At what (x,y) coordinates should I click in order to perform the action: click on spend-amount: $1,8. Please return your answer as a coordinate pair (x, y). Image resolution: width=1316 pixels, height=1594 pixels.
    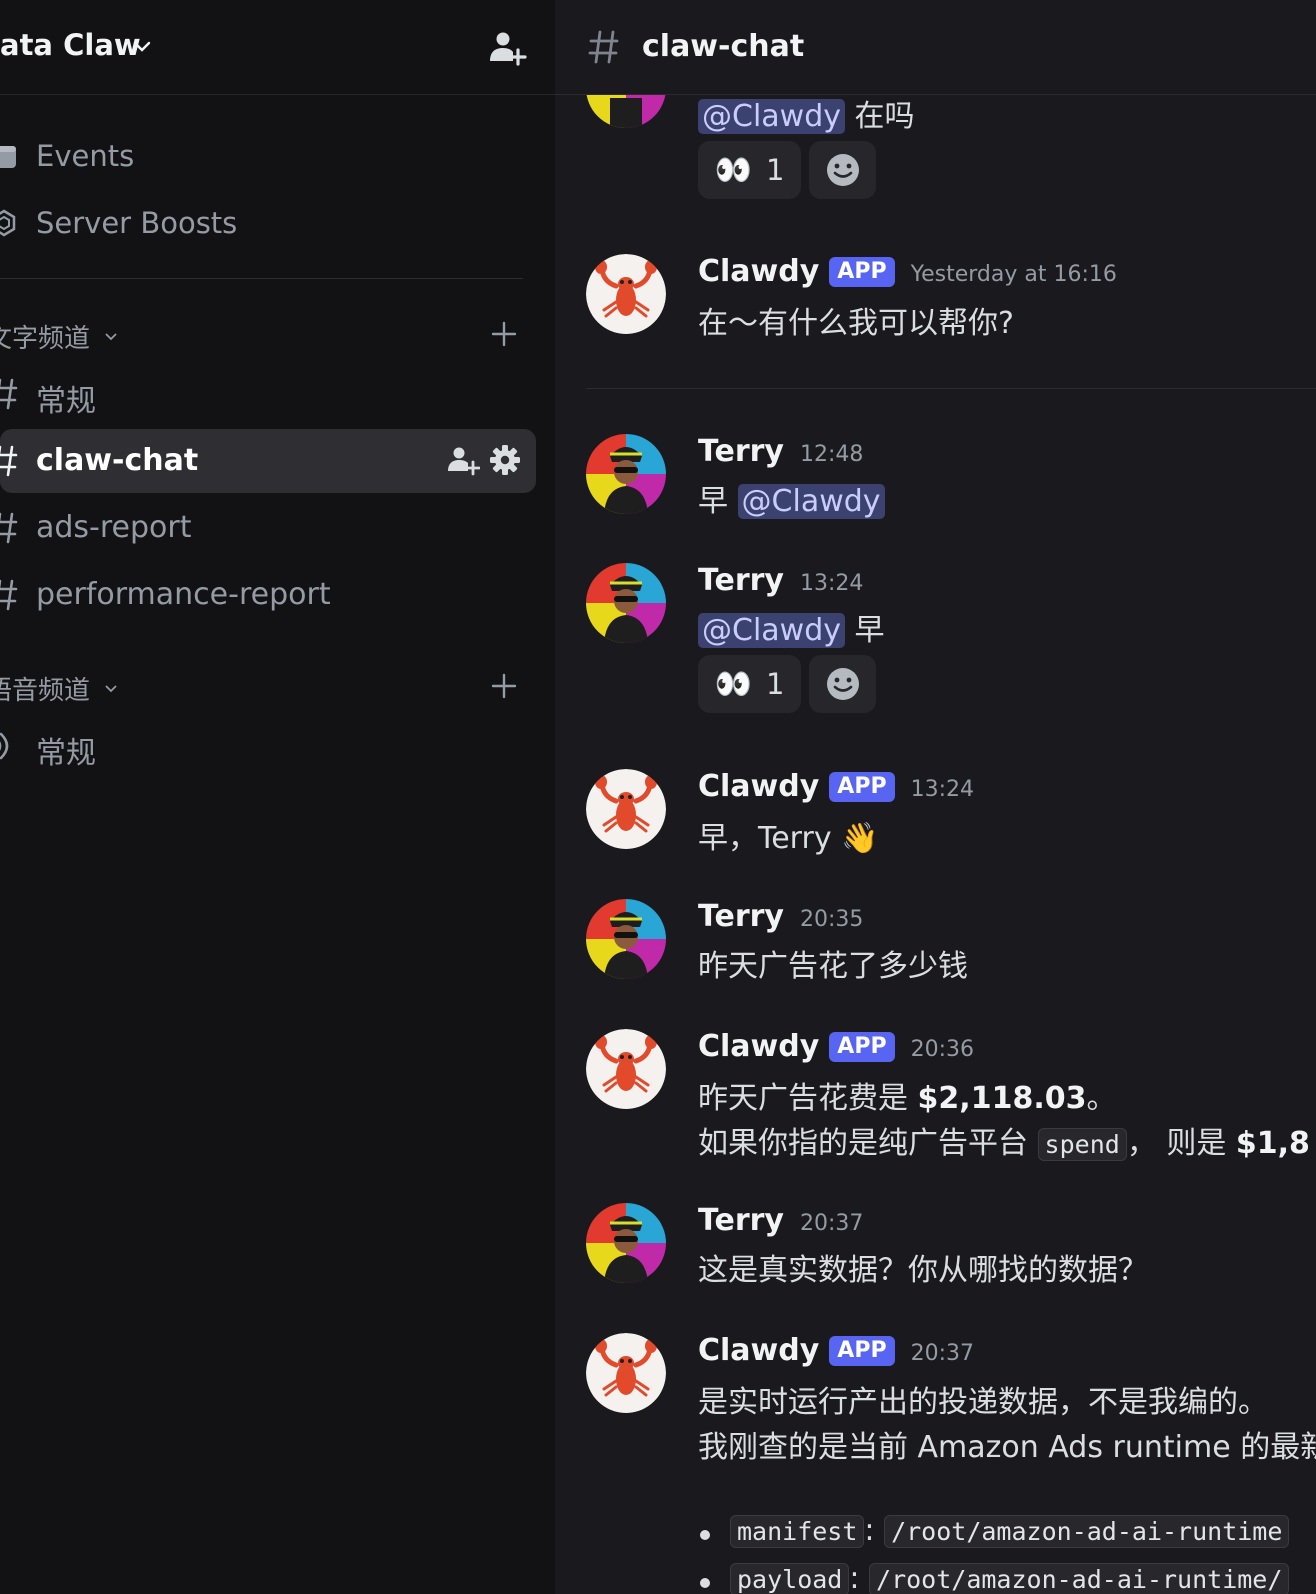
    Looking at the image, I should click on (1272, 1143).